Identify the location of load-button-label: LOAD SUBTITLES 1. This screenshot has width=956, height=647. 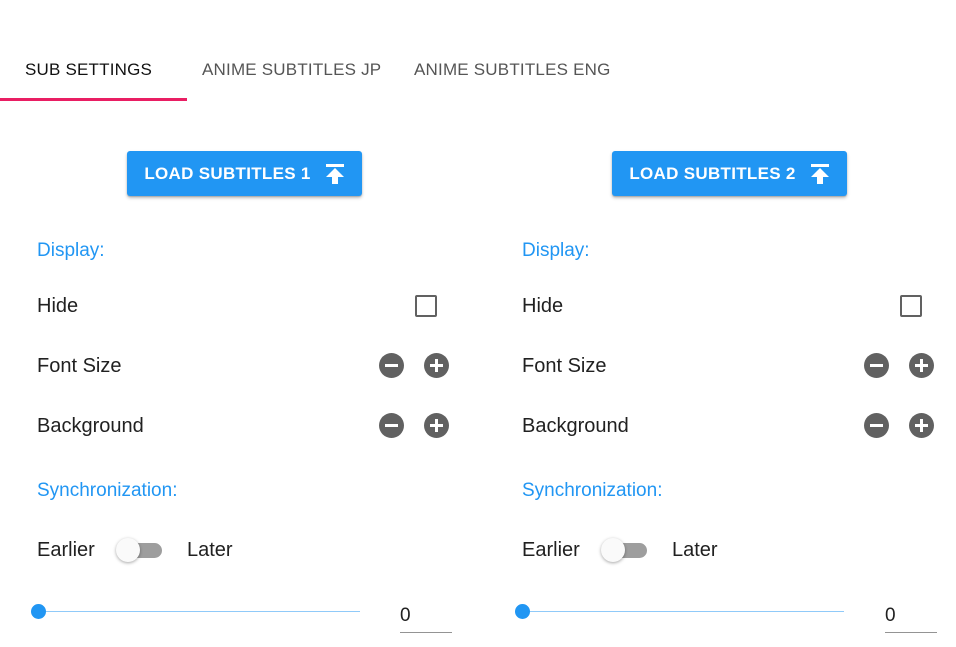
(227, 173).